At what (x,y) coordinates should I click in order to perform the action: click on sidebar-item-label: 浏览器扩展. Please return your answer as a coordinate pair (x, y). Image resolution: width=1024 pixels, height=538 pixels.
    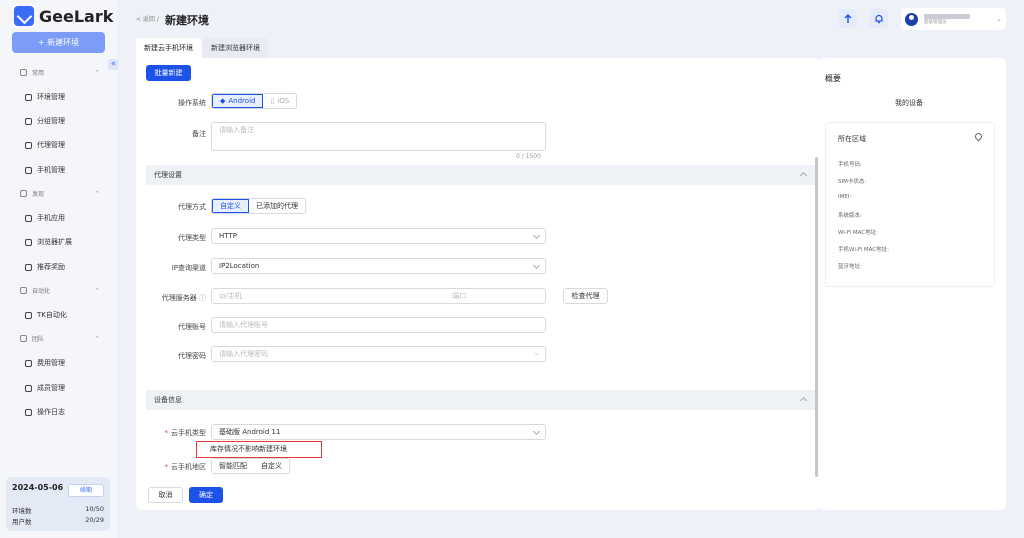
    Looking at the image, I should click on (54, 242).